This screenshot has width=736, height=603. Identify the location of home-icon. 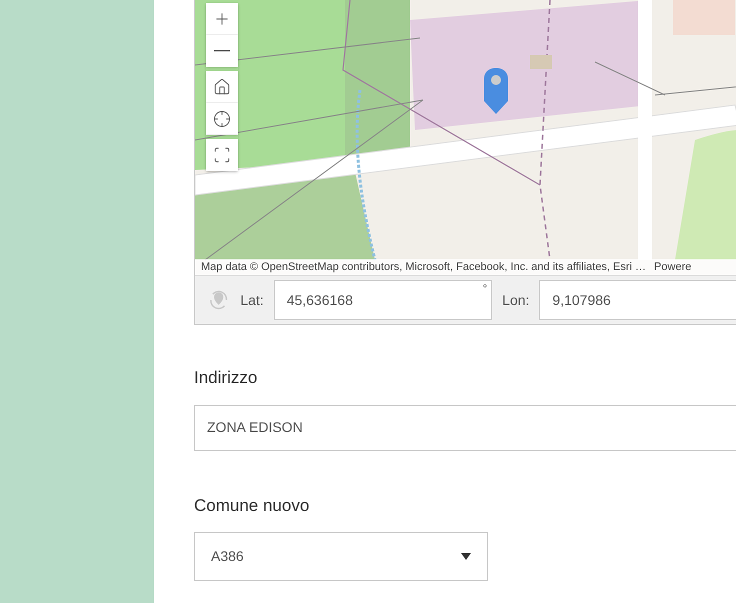
(222, 87).